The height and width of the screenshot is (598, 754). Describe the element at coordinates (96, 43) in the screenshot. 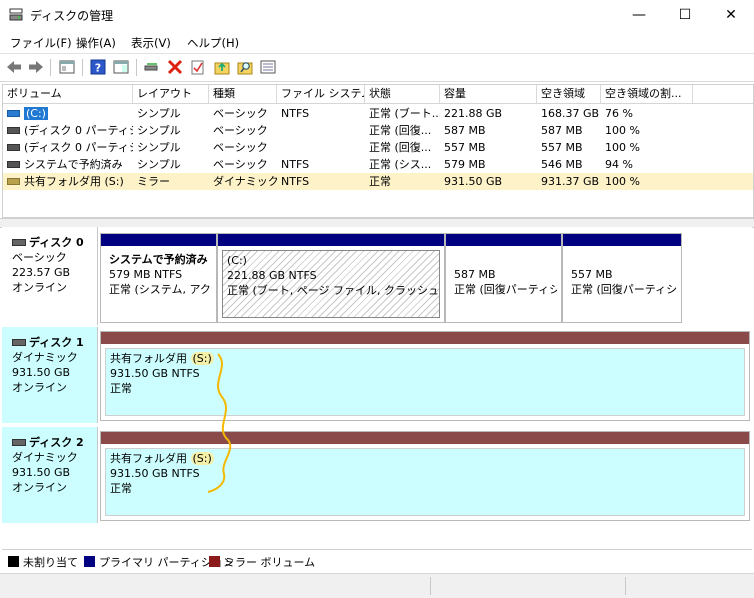

I see `menu-action: 操作(A)` at that location.